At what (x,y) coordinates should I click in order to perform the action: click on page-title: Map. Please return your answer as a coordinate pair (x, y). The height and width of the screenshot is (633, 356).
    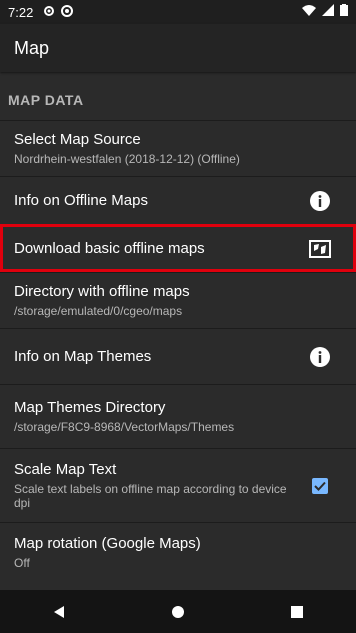
    Looking at the image, I should click on (32, 47).